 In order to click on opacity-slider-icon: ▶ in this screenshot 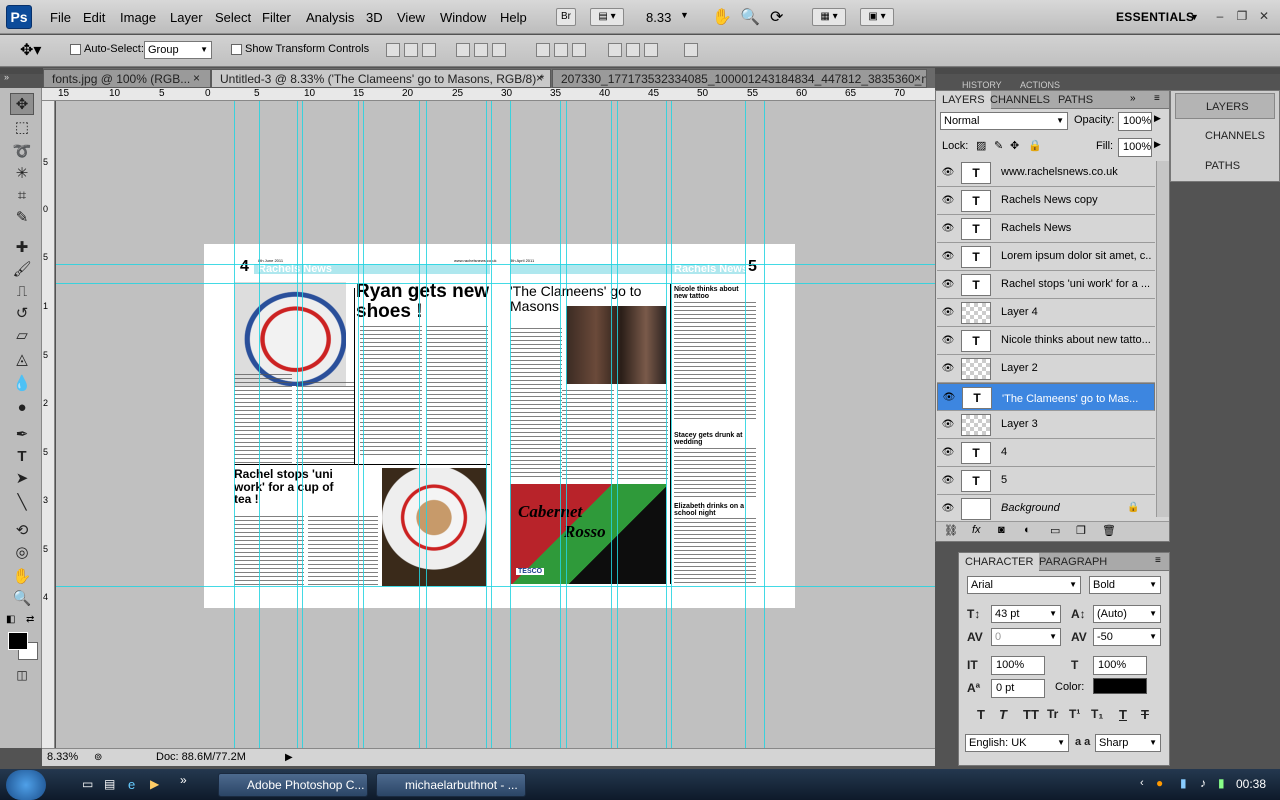, I will do `click(1157, 118)`.